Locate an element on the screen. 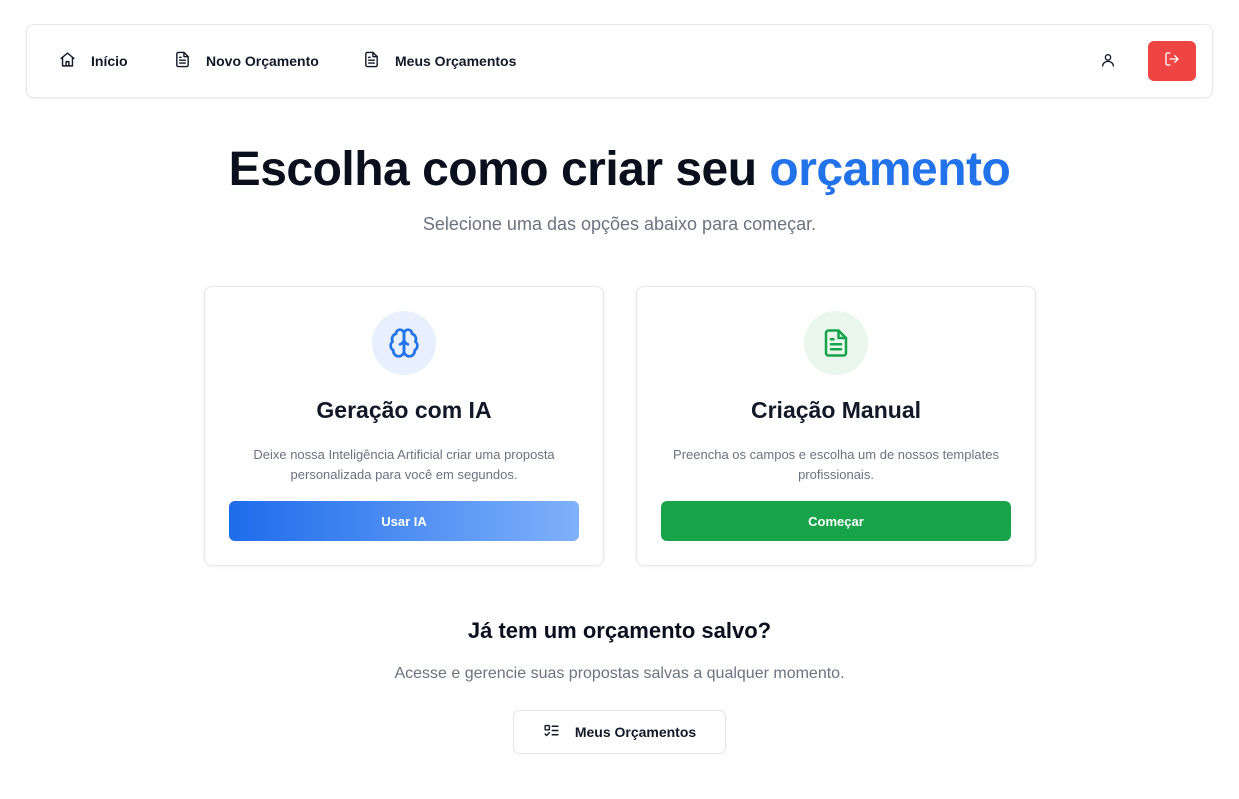 This screenshot has height=799, width=1239. my-budgets-button: Meus Orçamentos is located at coordinates (619, 732).